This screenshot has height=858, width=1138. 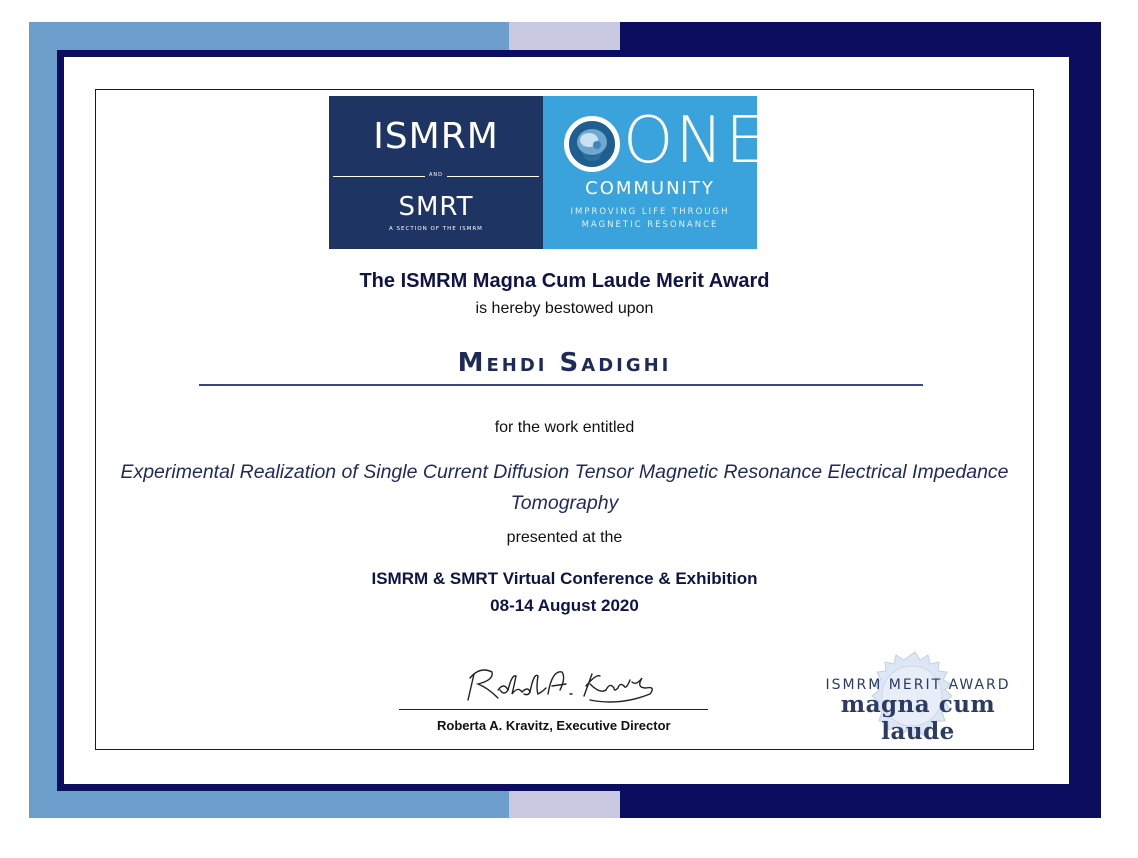 I want to click on inner-border-left, so click(x=60, y=420).